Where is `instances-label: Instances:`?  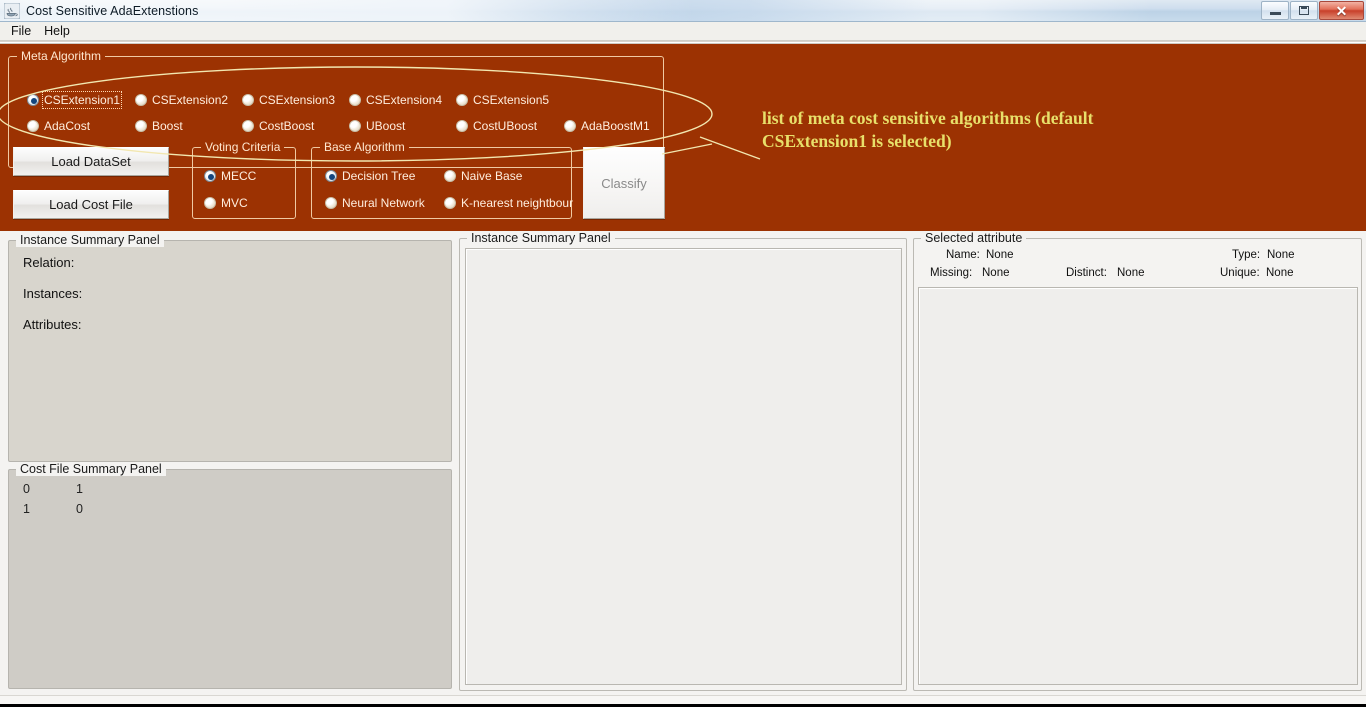 instances-label: Instances: is located at coordinates (53, 293).